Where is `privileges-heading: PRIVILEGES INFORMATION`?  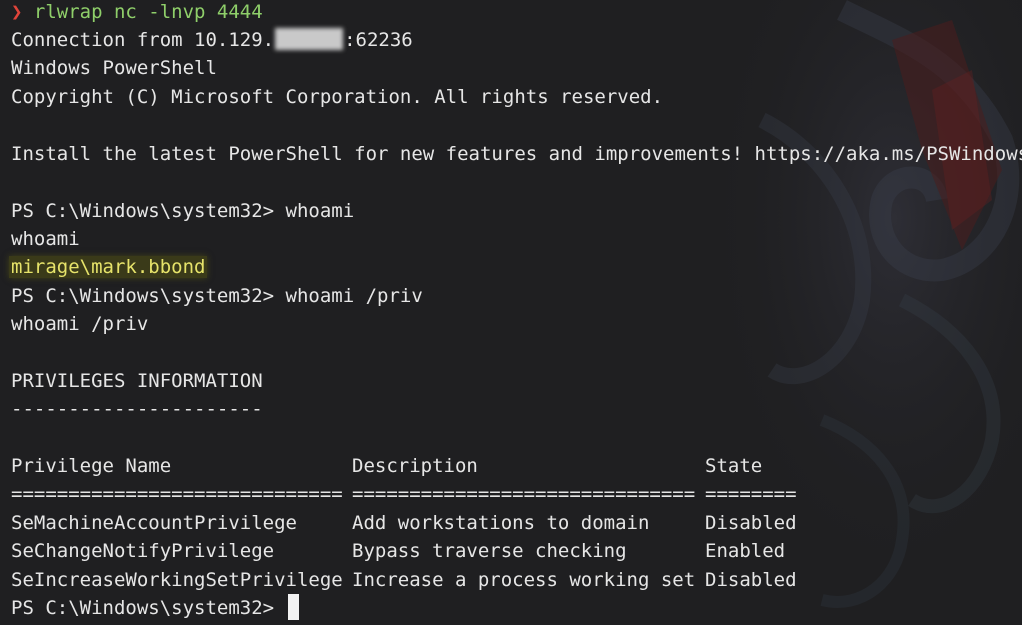 privileges-heading: PRIVILEGES INFORMATION is located at coordinates (137, 381).